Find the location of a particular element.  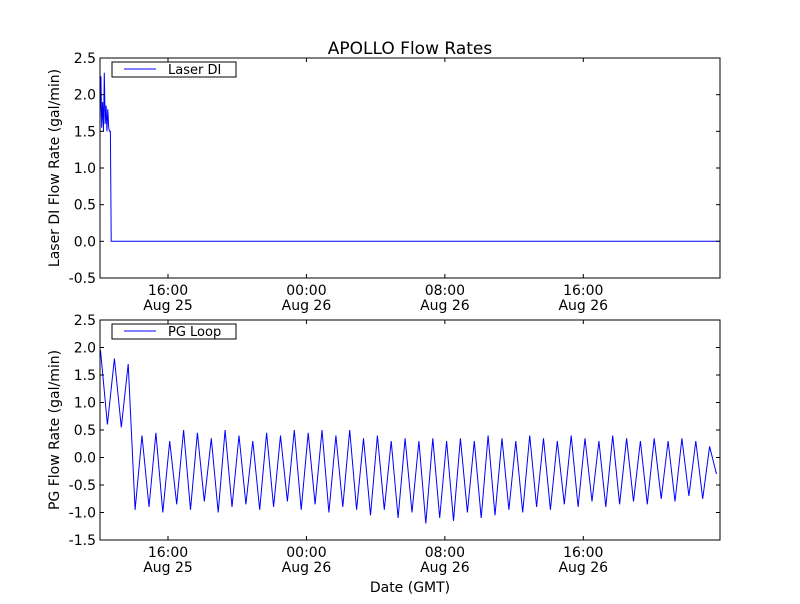

chart-title: APOLLO Flow Rates is located at coordinates (410, 49).